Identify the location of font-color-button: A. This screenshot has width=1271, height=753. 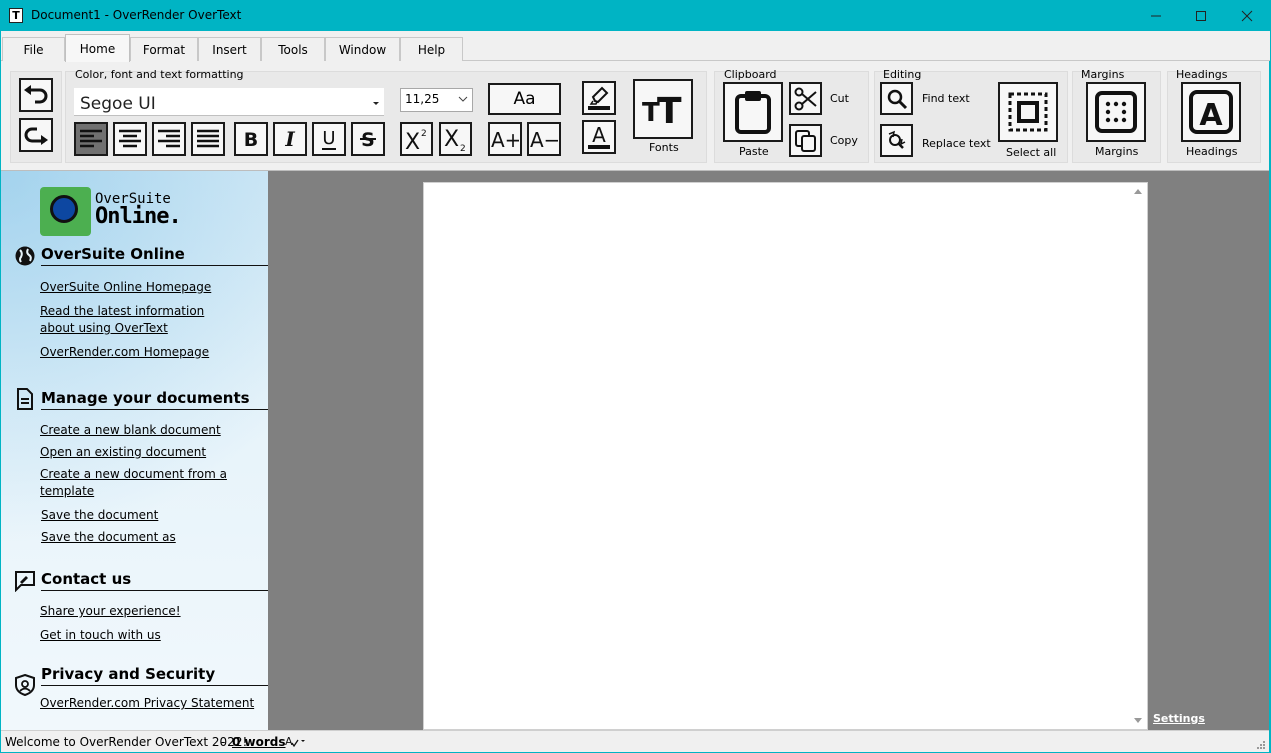
(599, 137).